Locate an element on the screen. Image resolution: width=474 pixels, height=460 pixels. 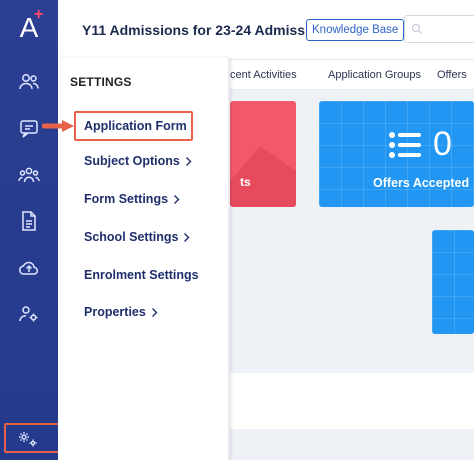
stat-tile-red: ts is located at coordinates (263, 154).